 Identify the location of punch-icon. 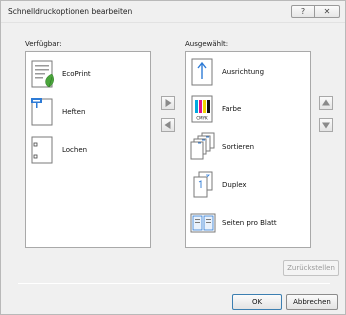
(42, 150).